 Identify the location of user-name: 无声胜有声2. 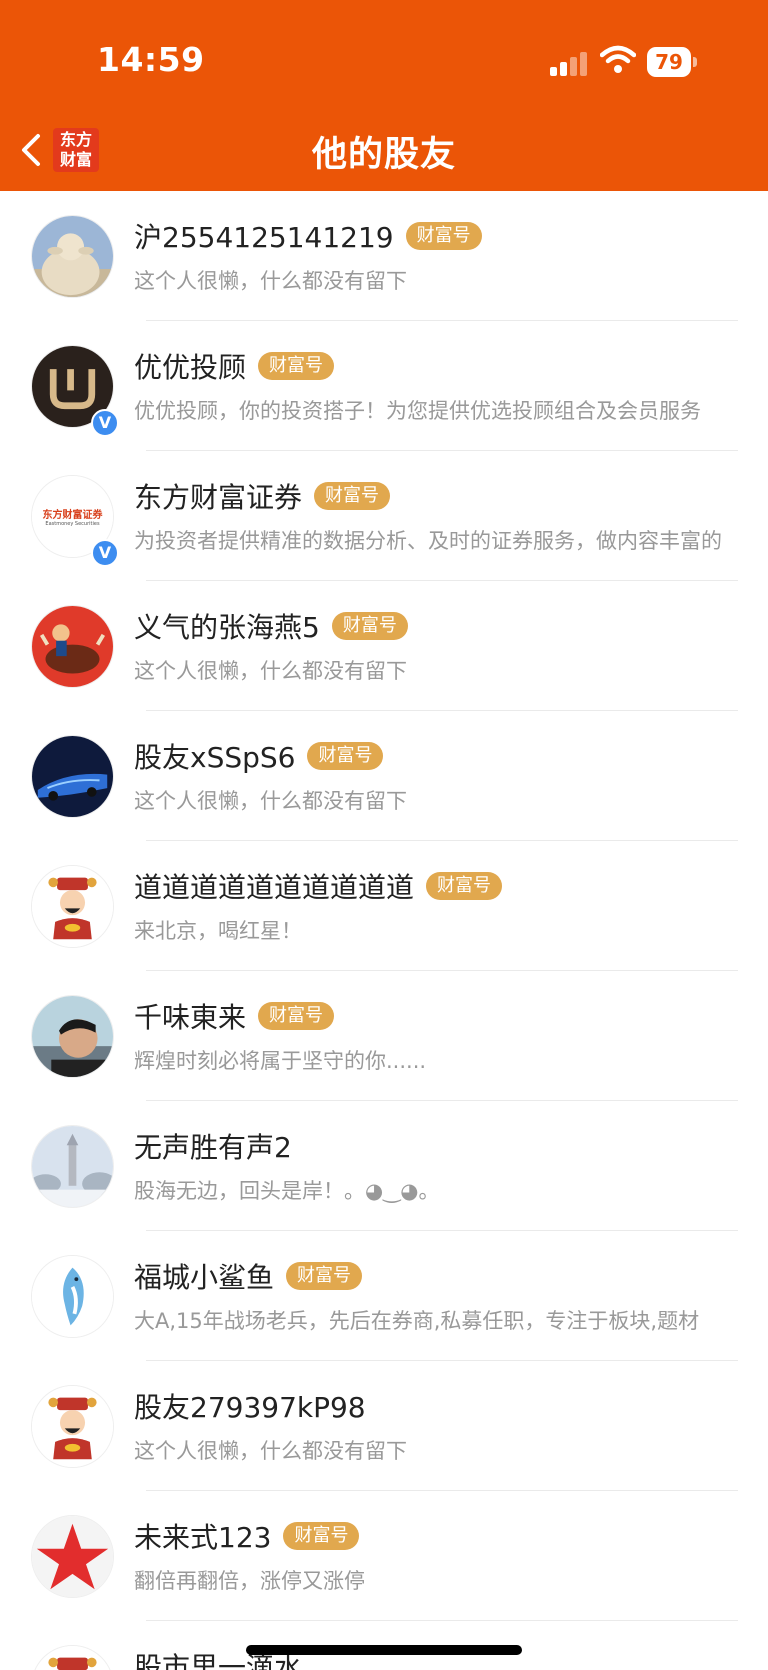
(213, 1147).